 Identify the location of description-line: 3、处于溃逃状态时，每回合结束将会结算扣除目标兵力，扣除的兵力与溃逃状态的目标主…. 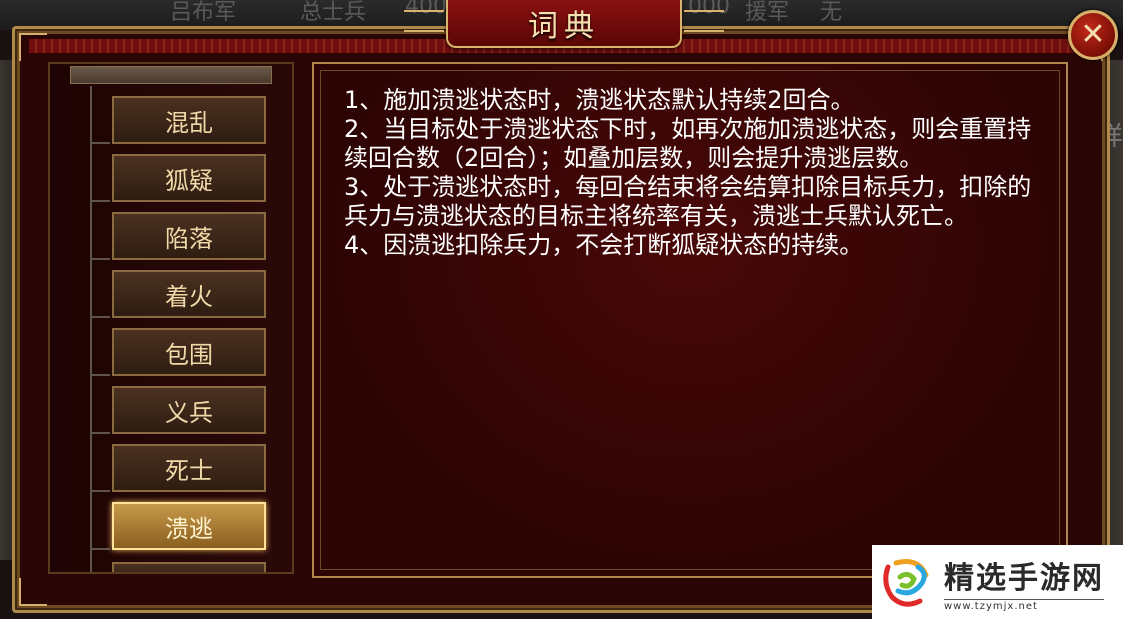
(688, 201).